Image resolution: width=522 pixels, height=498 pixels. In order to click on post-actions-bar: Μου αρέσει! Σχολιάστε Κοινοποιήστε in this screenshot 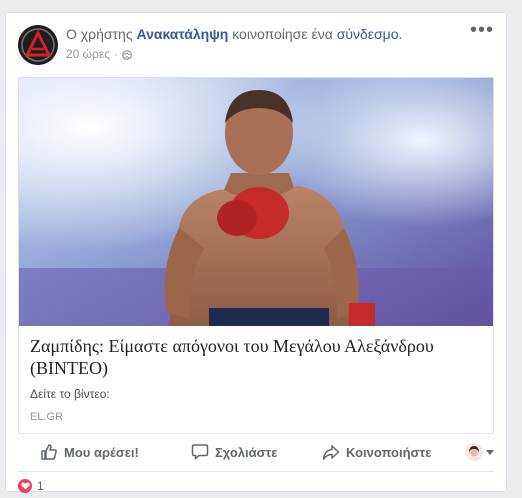, I will do `click(256, 450)`.